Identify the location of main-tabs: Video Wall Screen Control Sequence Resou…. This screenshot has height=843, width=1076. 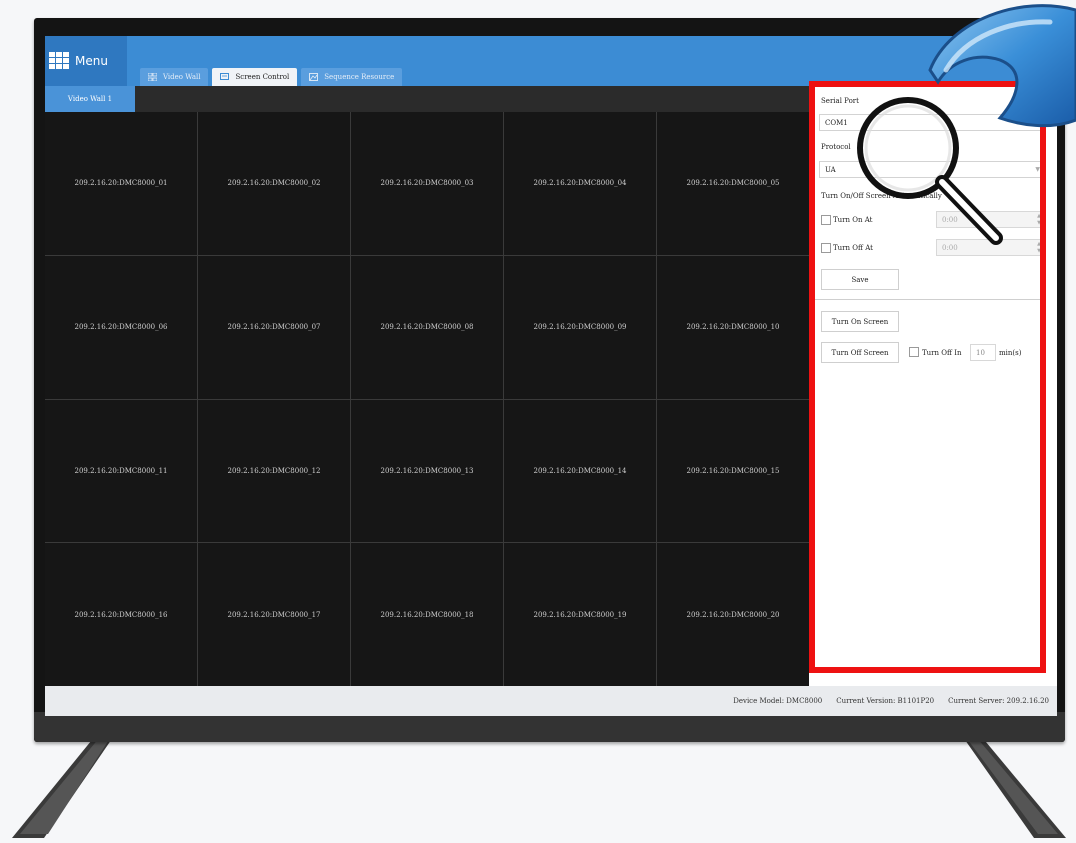
(271, 77).